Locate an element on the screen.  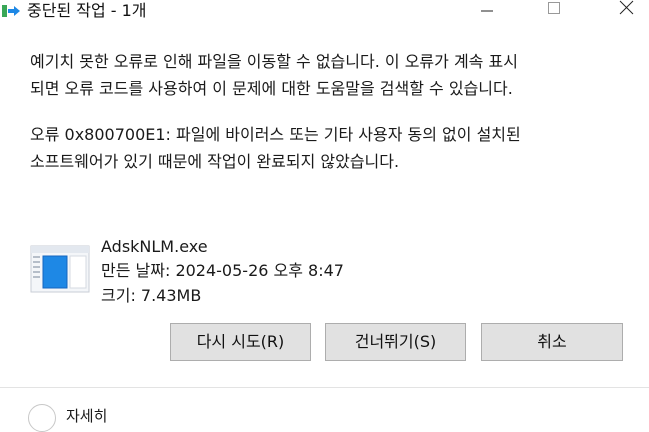
retry-button: 다시 시도(R) is located at coordinates (240, 342).